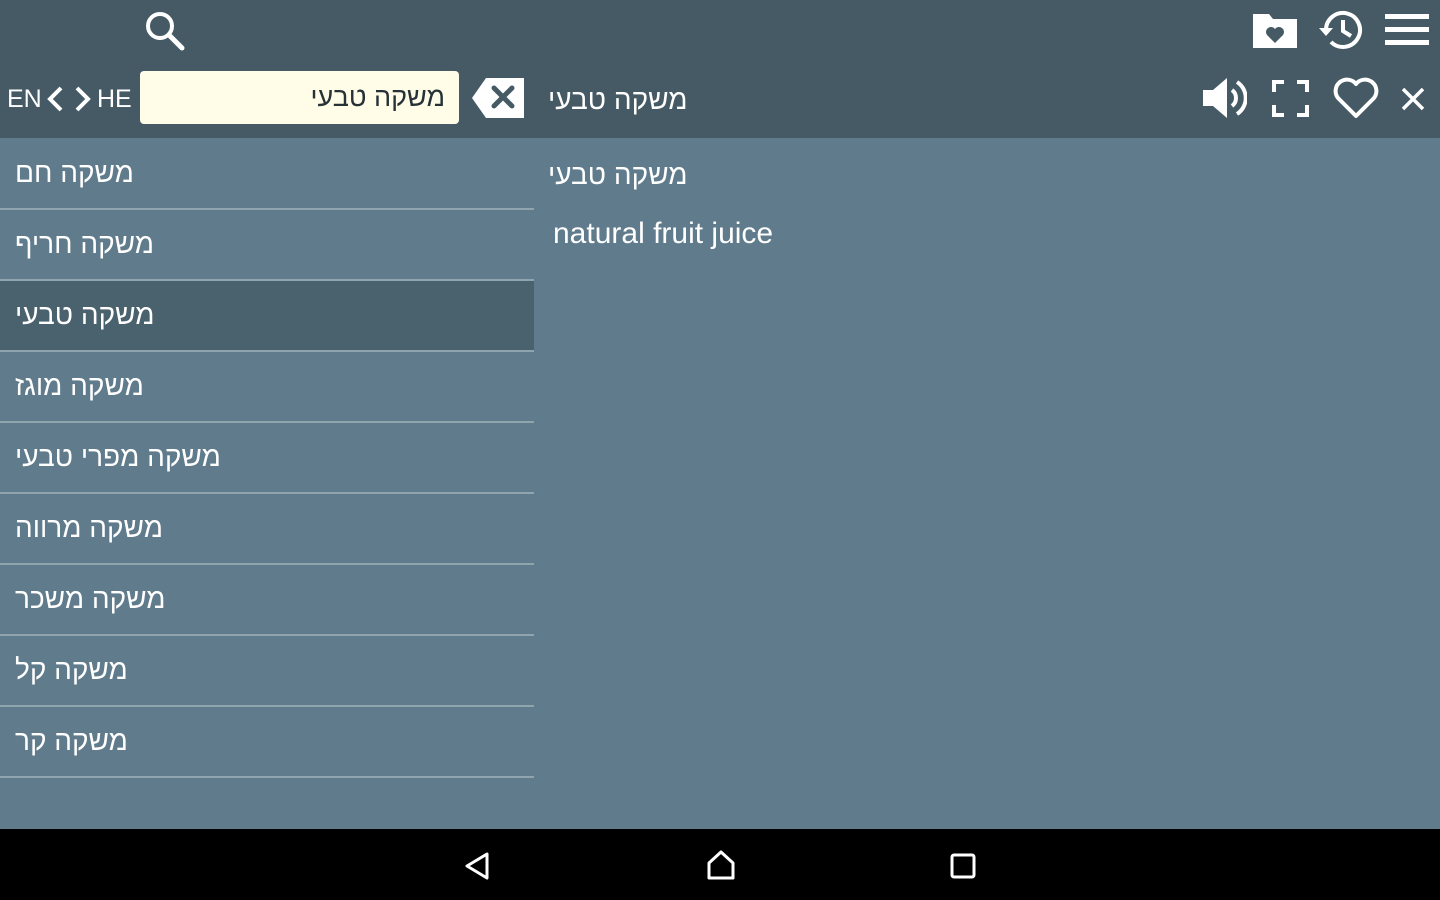 This screenshot has width=1440, height=900. Describe the element at coordinates (498, 98) in the screenshot. I see `backspace-clear-icon` at that location.